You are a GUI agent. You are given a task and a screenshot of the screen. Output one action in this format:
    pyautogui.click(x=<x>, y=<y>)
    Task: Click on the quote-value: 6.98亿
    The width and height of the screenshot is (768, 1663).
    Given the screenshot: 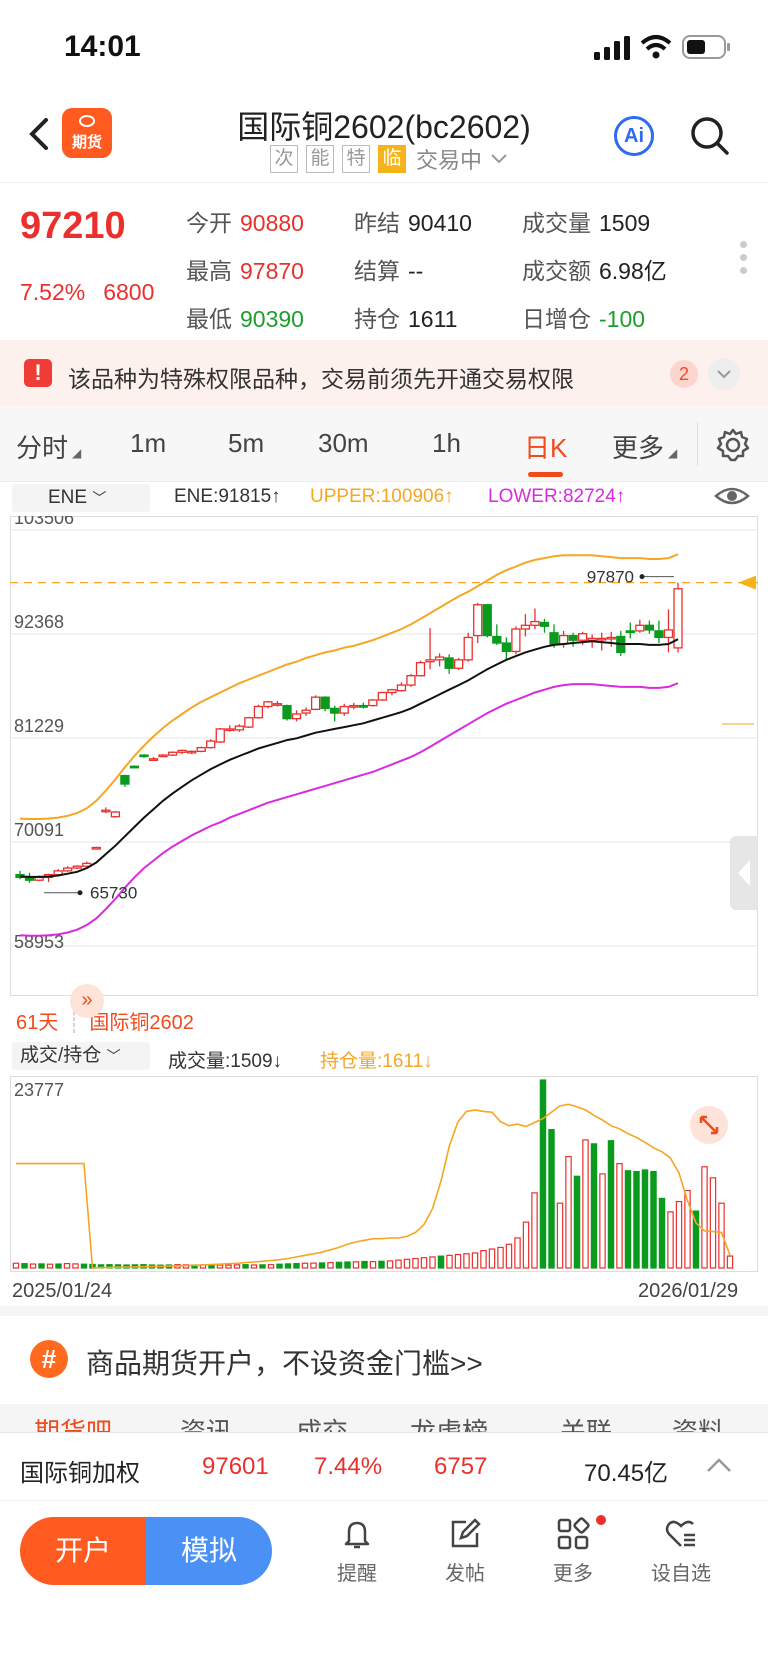 What is the action you would take?
    pyautogui.click(x=633, y=271)
    